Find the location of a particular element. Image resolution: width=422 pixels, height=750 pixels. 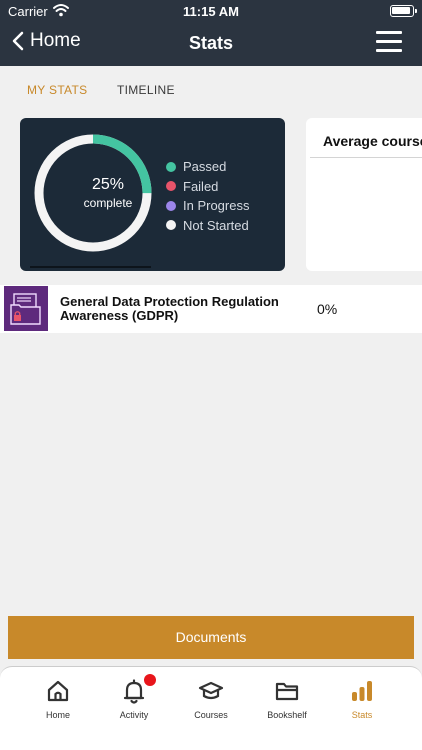

tab-bookshelf-label: Bookshelf is located at coordinates (287, 715).